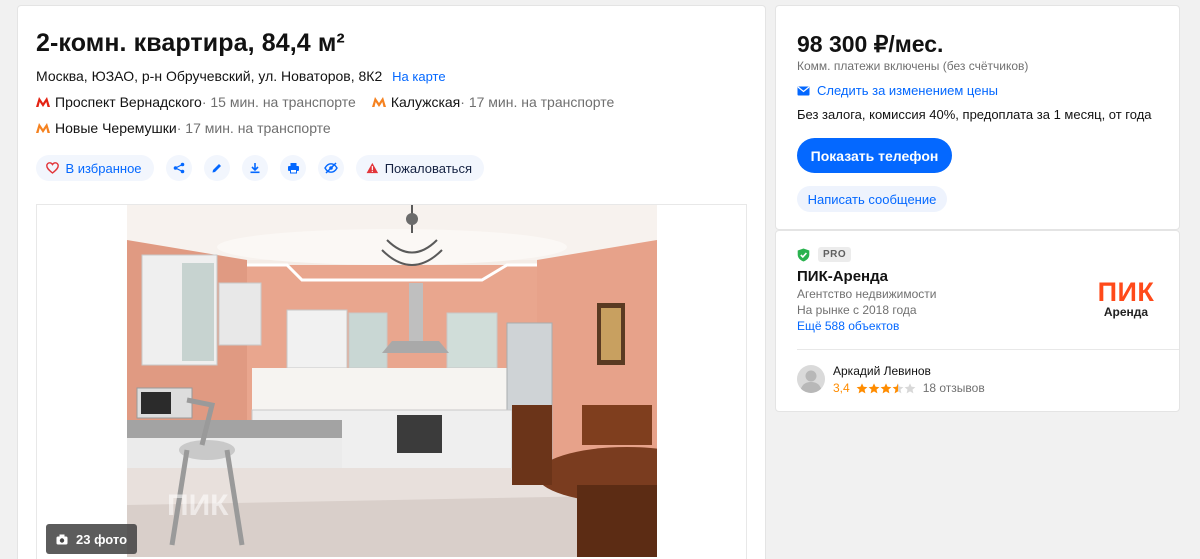 This screenshot has width=1200, height=559. I want to click on favorite-button: В избранное, so click(95, 168).